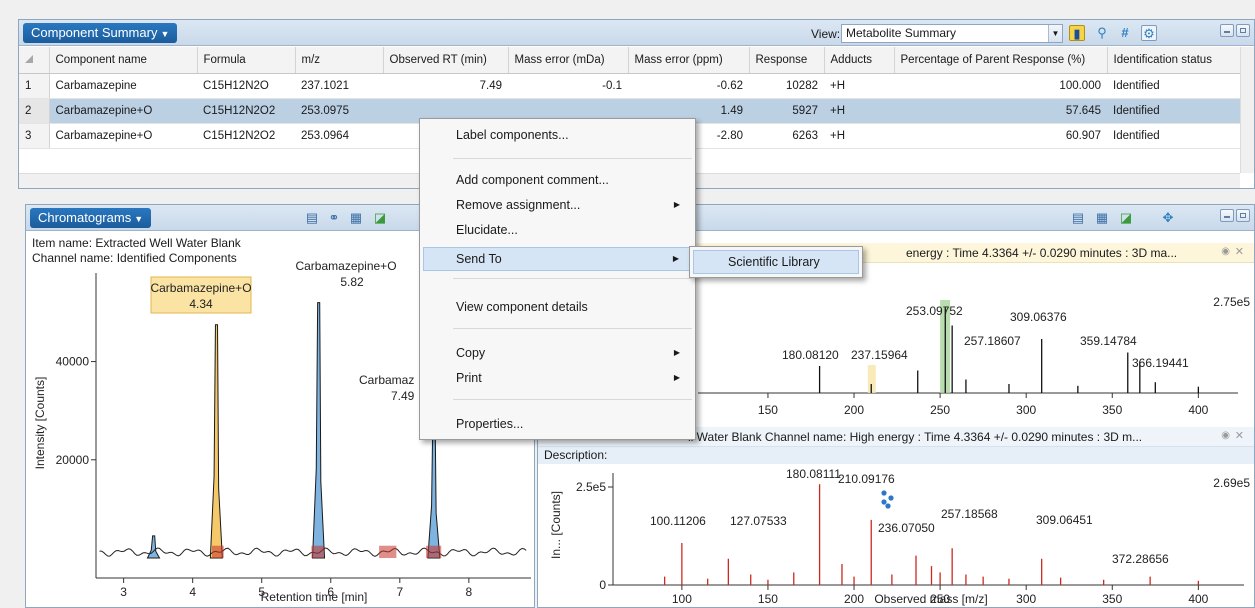 This screenshot has height=608, width=1255. What do you see at coordinates (445, 86) in the screenshot?
I see `cell-rt: 7.49` at bounding box center [445, 86].